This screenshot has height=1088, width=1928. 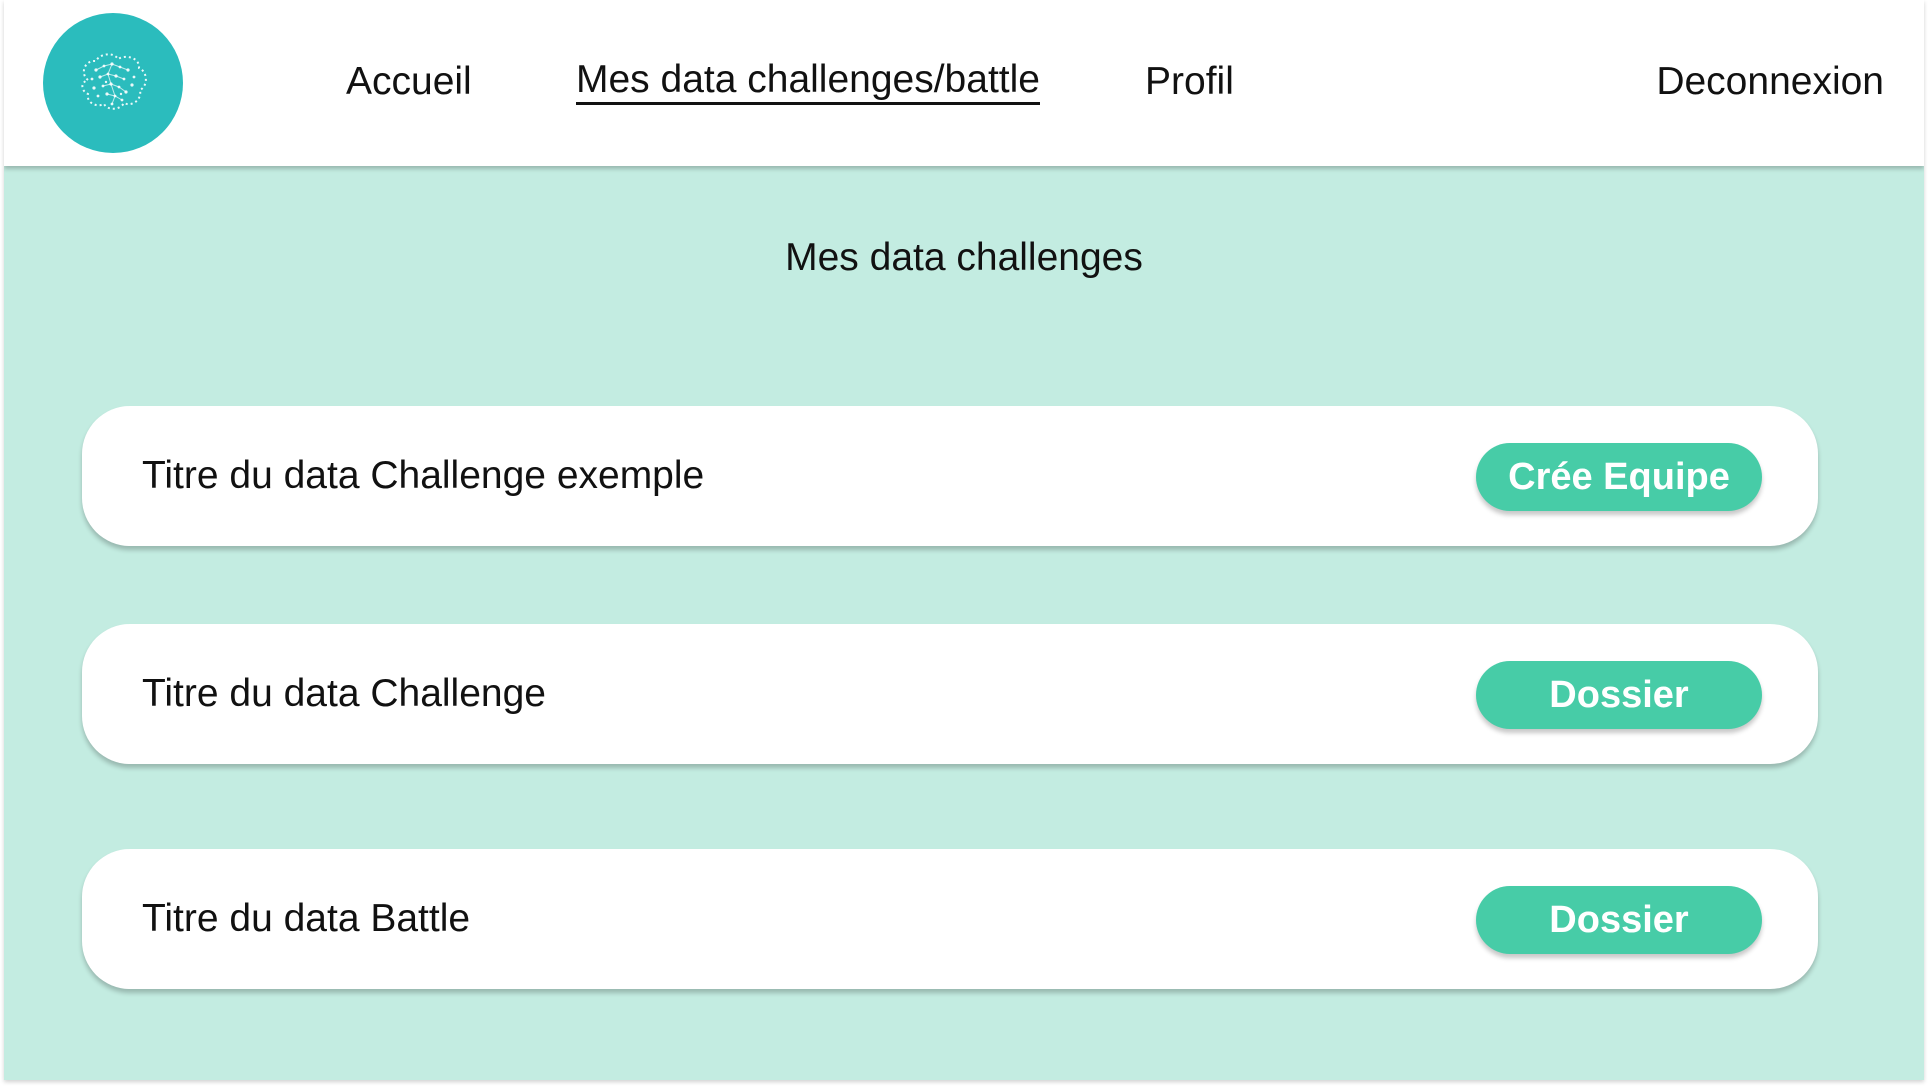 I want to click on nav-link-profil: Profil, so click(x=1189, y=82).